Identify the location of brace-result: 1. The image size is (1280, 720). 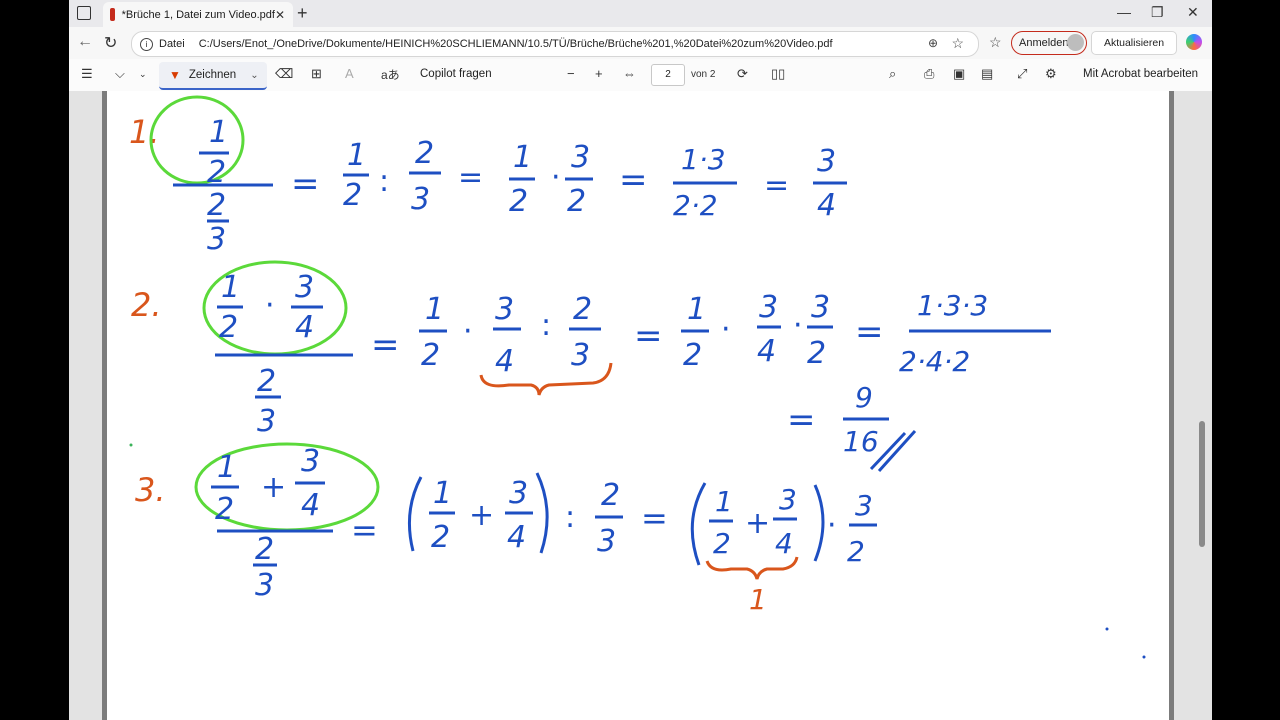
(758, 599).